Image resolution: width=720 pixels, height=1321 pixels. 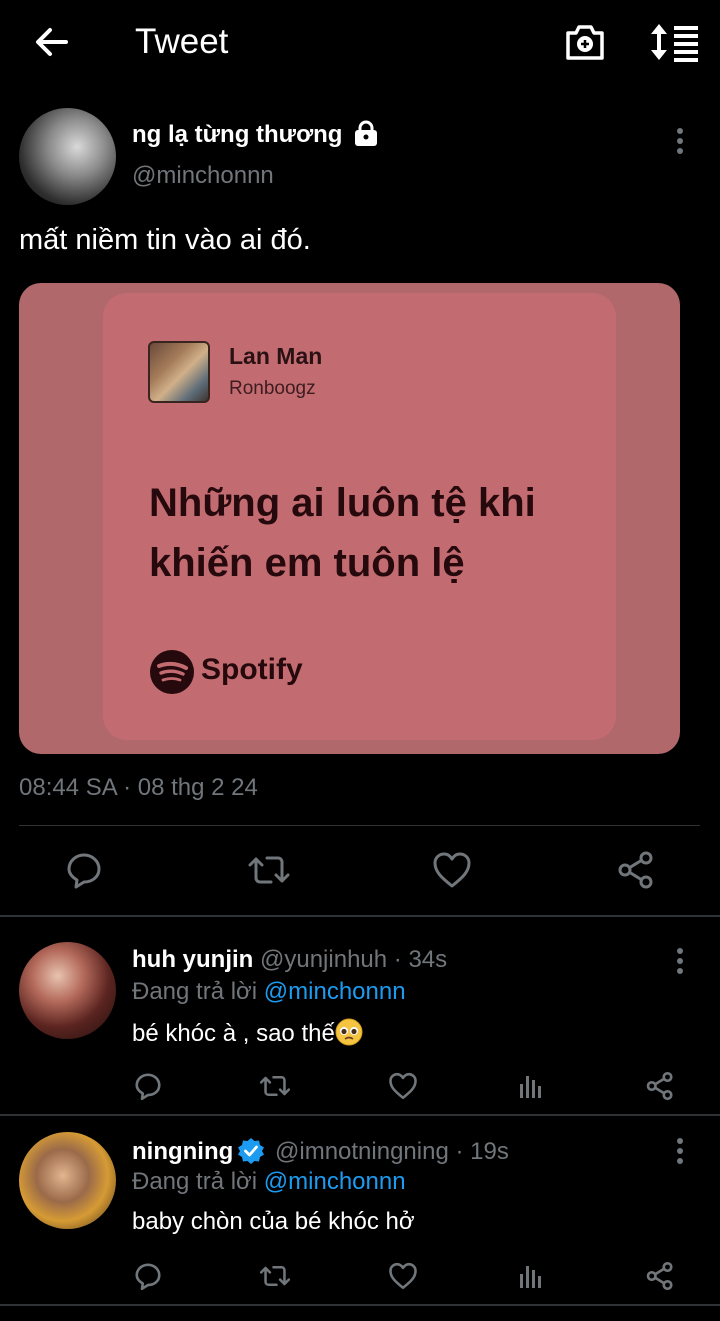 What do you see at coordinates (192, 960) in the screenshot?
I see `reply-author-name: huh yunjin` at bounding box center [192, 960].